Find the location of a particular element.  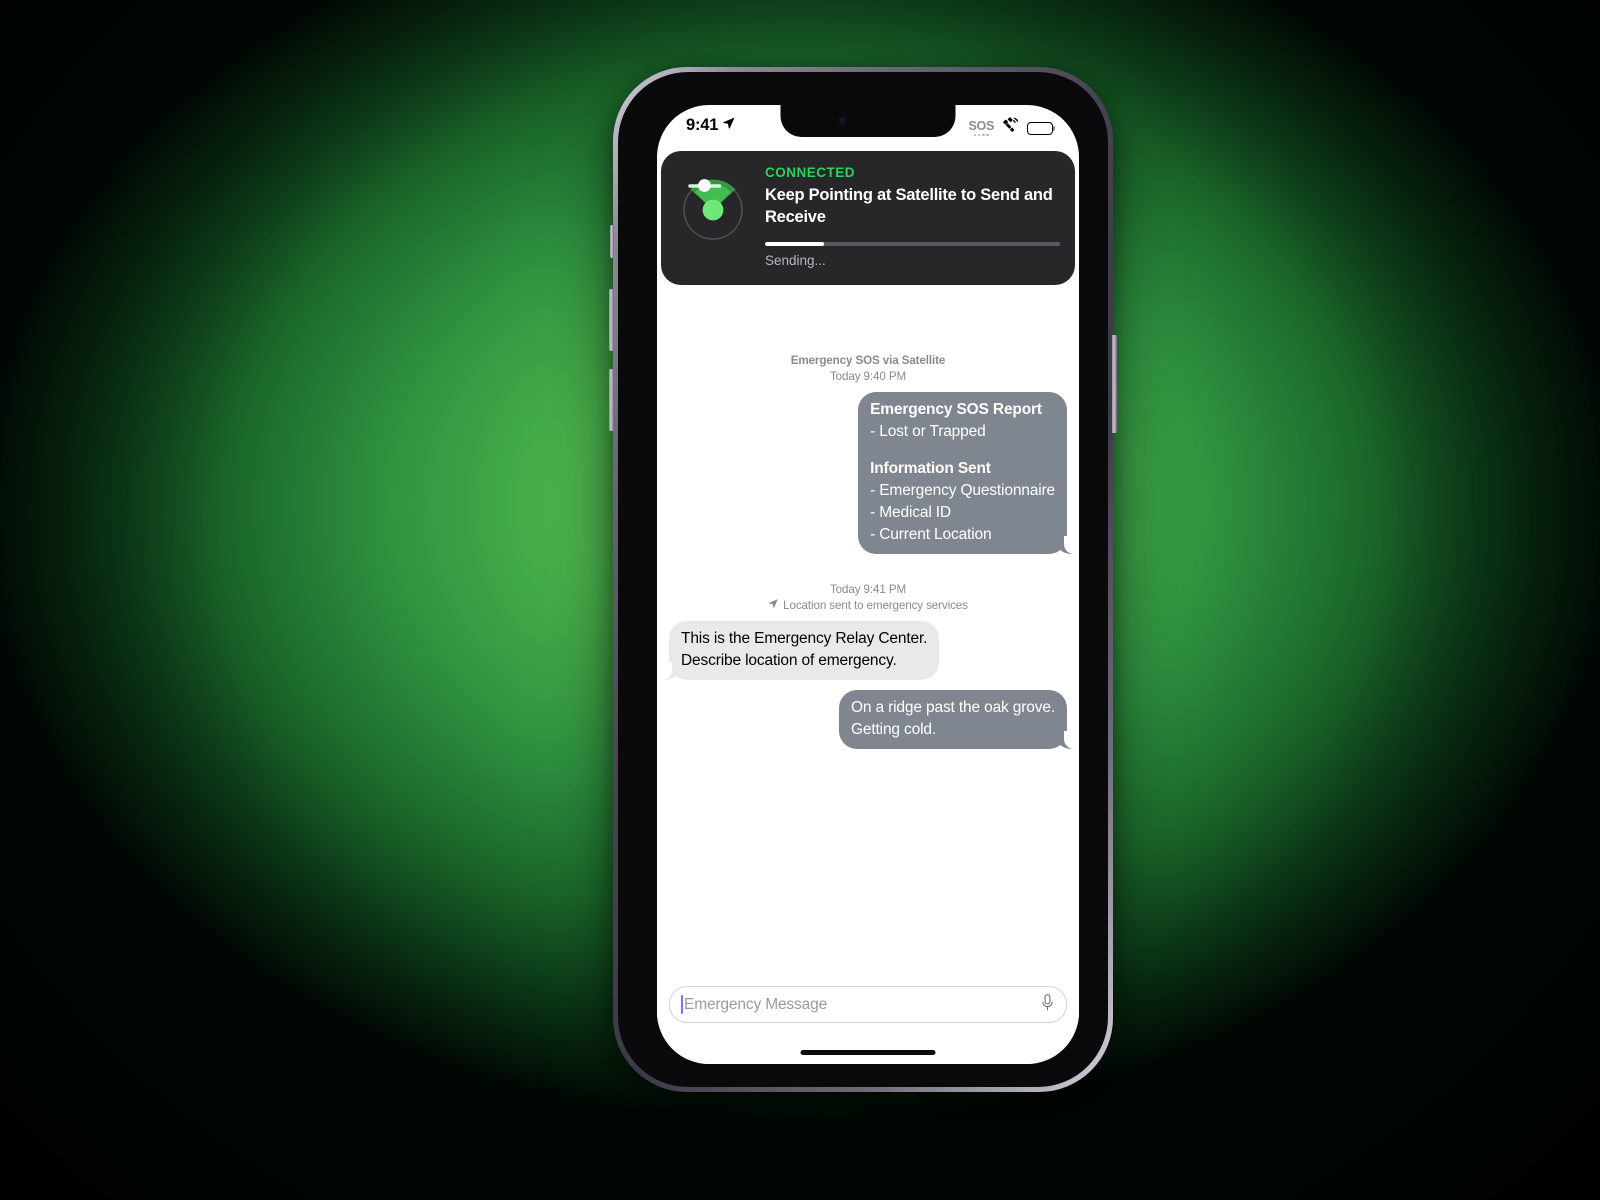

location-sent-row: Location sent to emergency services is located at coordinates (868, 606).